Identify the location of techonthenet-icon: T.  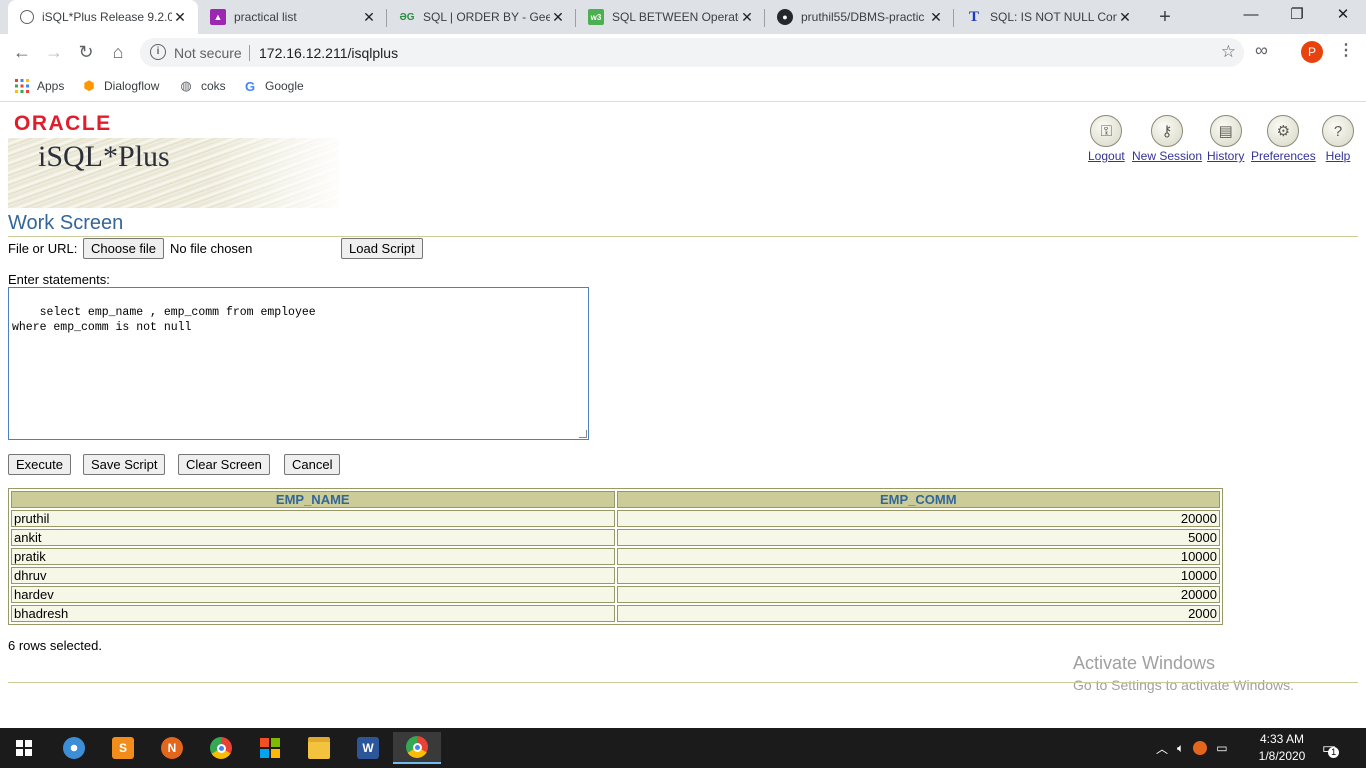
(973, 16).